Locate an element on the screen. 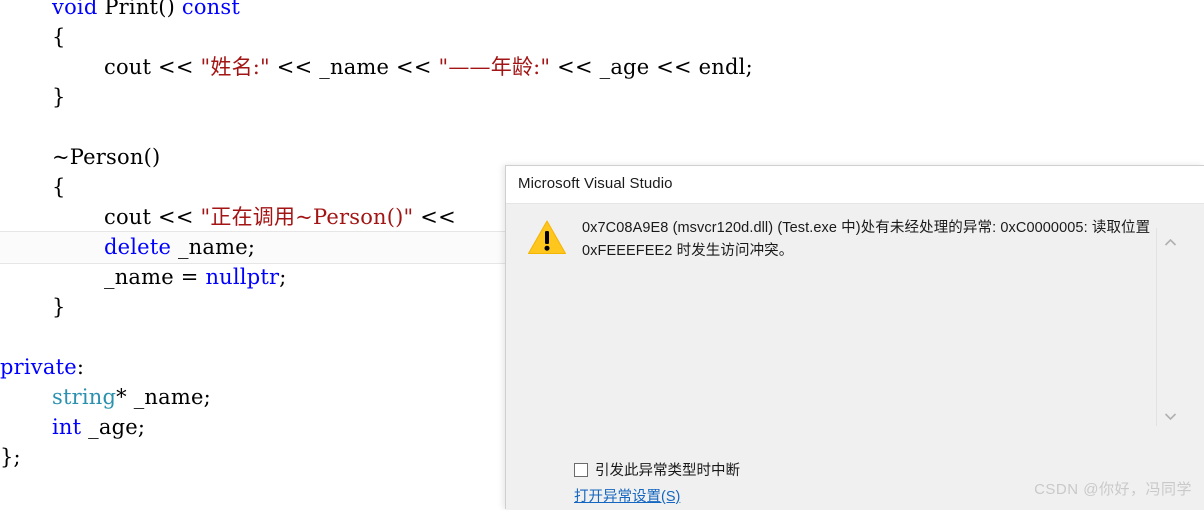 The height and width of the screenshot is (510, 1204). code-token: ; is located at coordinates (283, 277).